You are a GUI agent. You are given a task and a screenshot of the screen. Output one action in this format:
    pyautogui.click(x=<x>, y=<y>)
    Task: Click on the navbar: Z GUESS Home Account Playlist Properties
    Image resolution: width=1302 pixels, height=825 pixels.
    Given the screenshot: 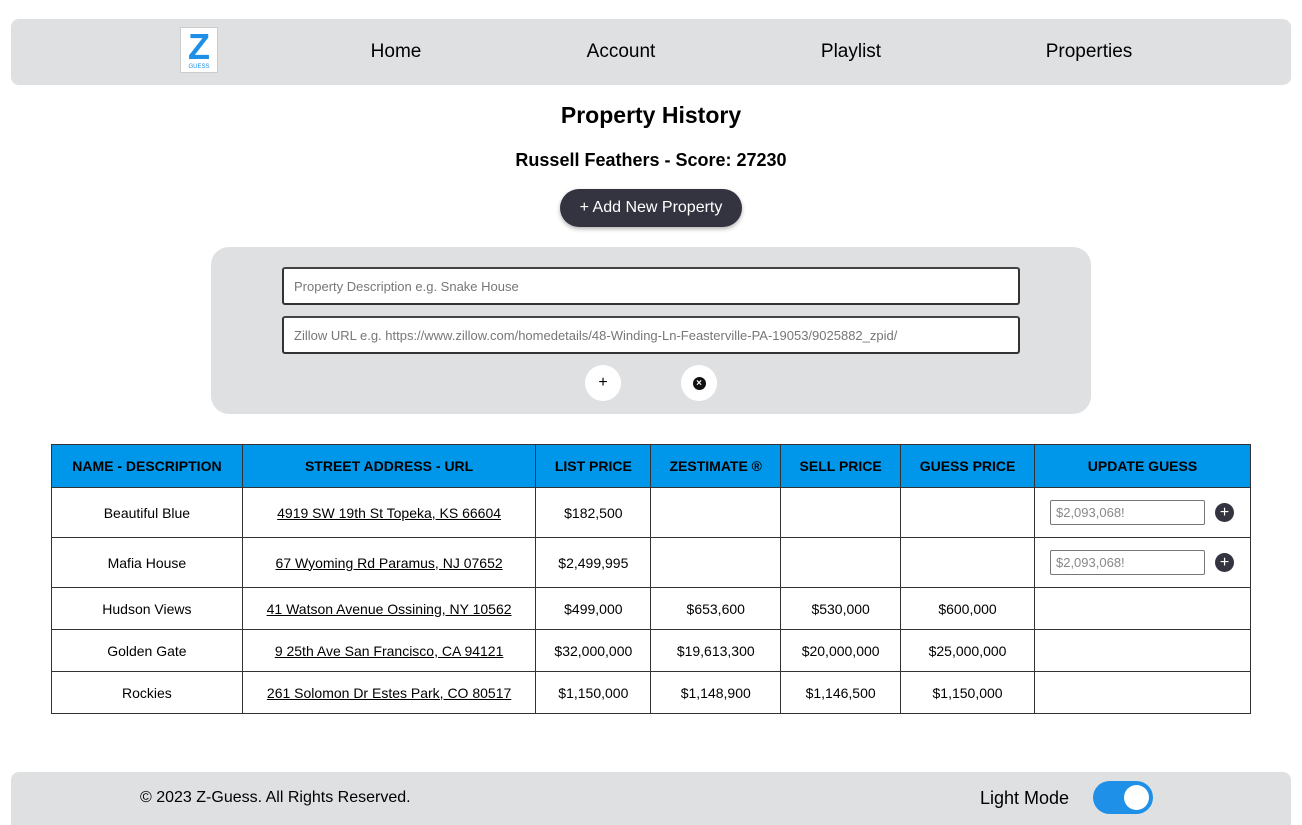 What is the action you would take?
    pyautogui.click(x=651, y=52)
    